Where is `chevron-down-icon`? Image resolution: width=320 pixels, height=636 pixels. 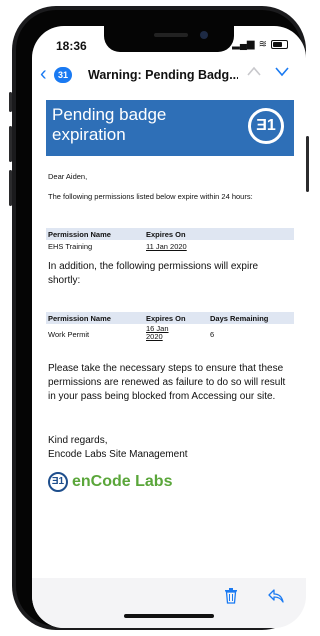
chevron-down-icon is located at coordinates (282, 71).